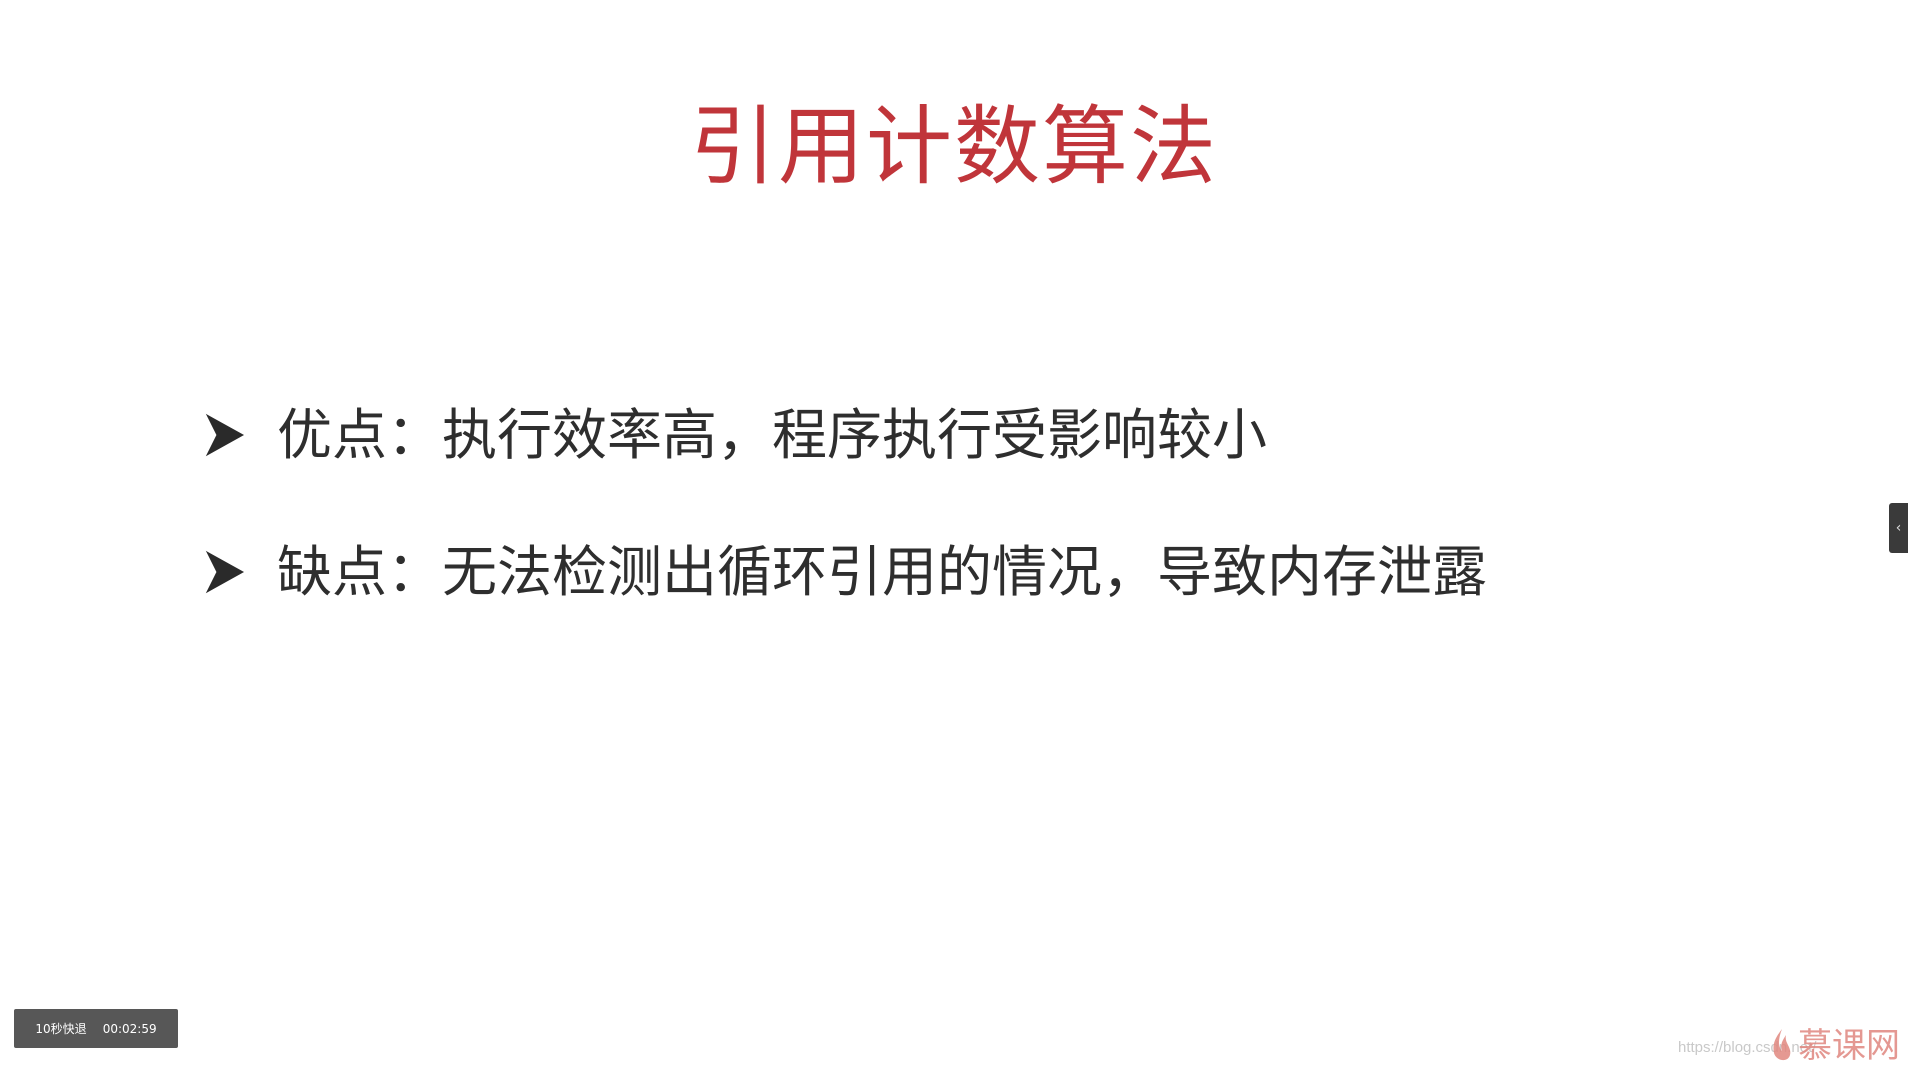 The image size is (1908, 1068). I want to click on slide-title: 引用计数算法, so click(954, 147).